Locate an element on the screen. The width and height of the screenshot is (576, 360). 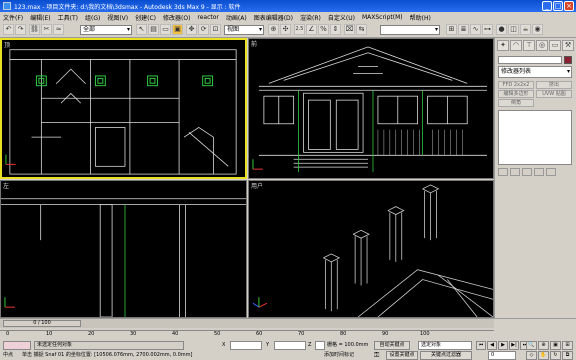
extrude-button: 挤出 is located at coordinates (554, 85).